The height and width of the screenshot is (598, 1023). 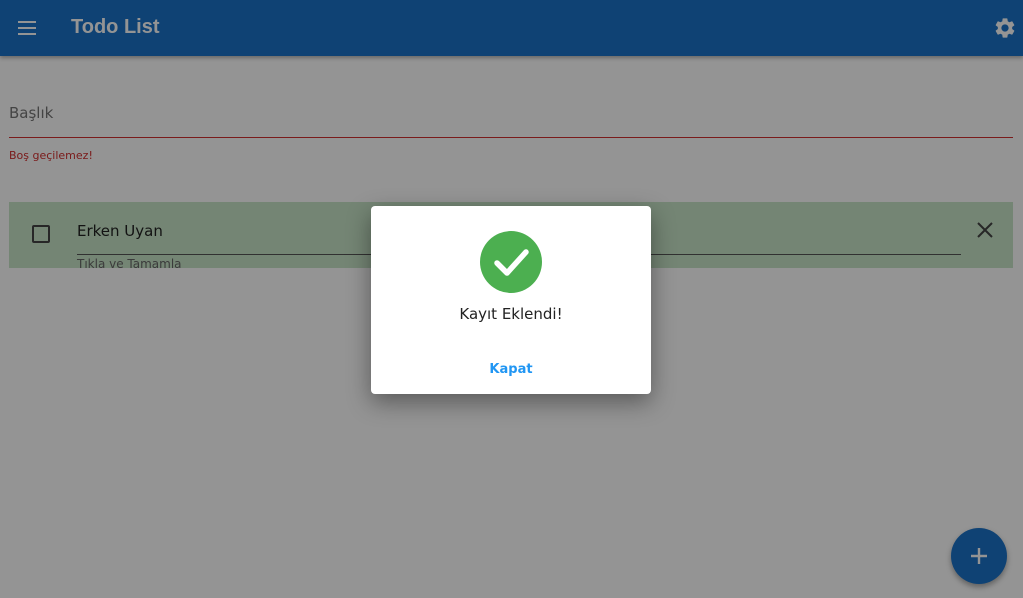 I want to click on success-dialog: Kayıt Eklendi! Kapat, so click(x=511, y=300).